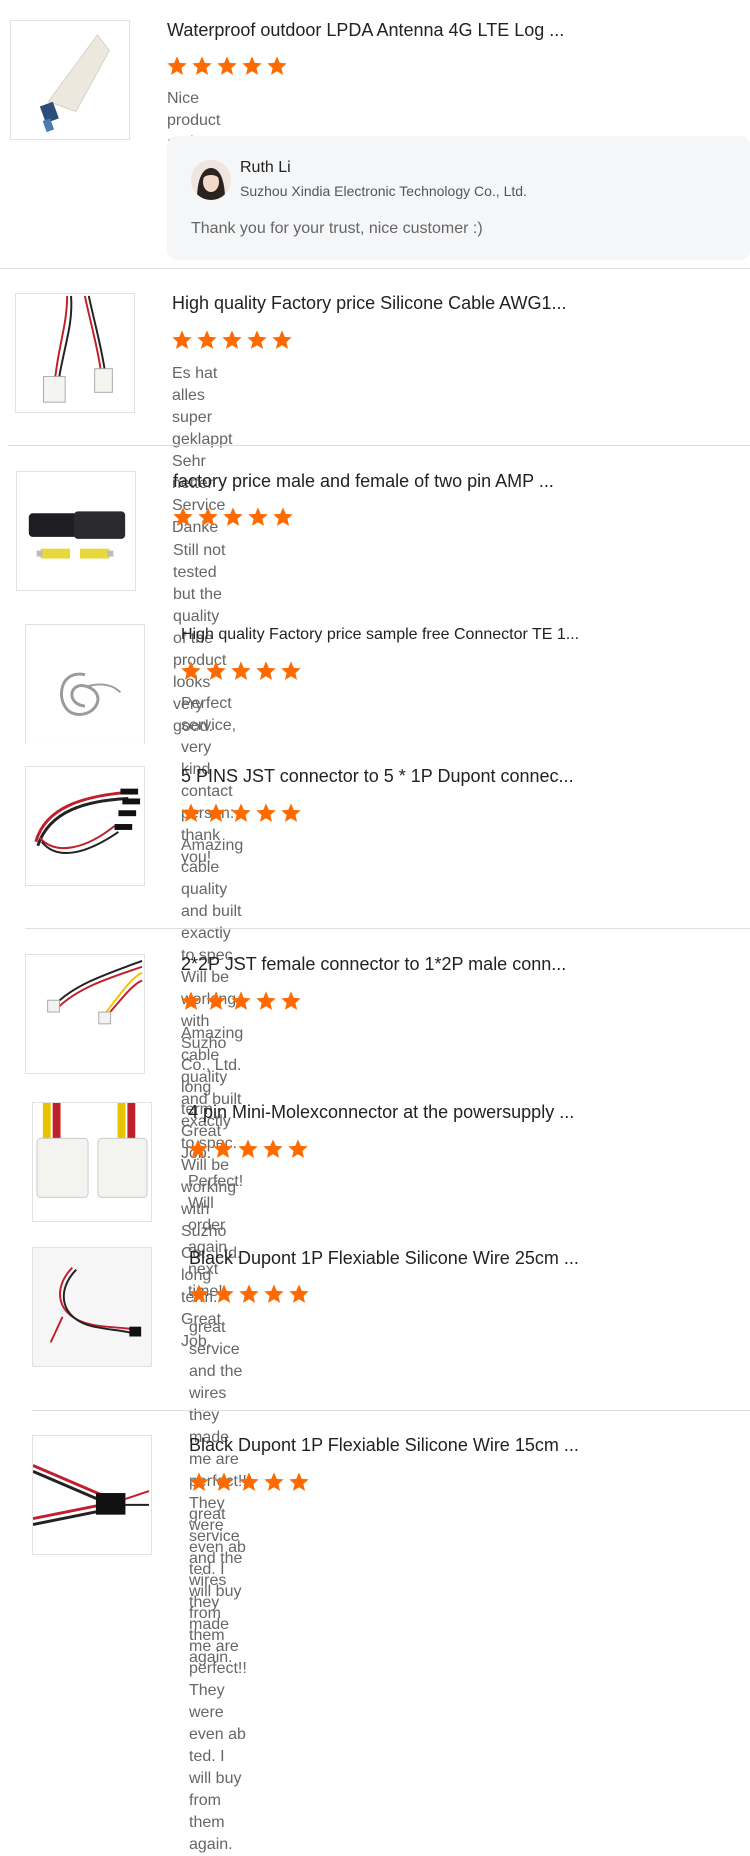 The width and height of the screenshot is (750, 1856). I want to click on dupont-wire-15-image, so click(92, 1495).